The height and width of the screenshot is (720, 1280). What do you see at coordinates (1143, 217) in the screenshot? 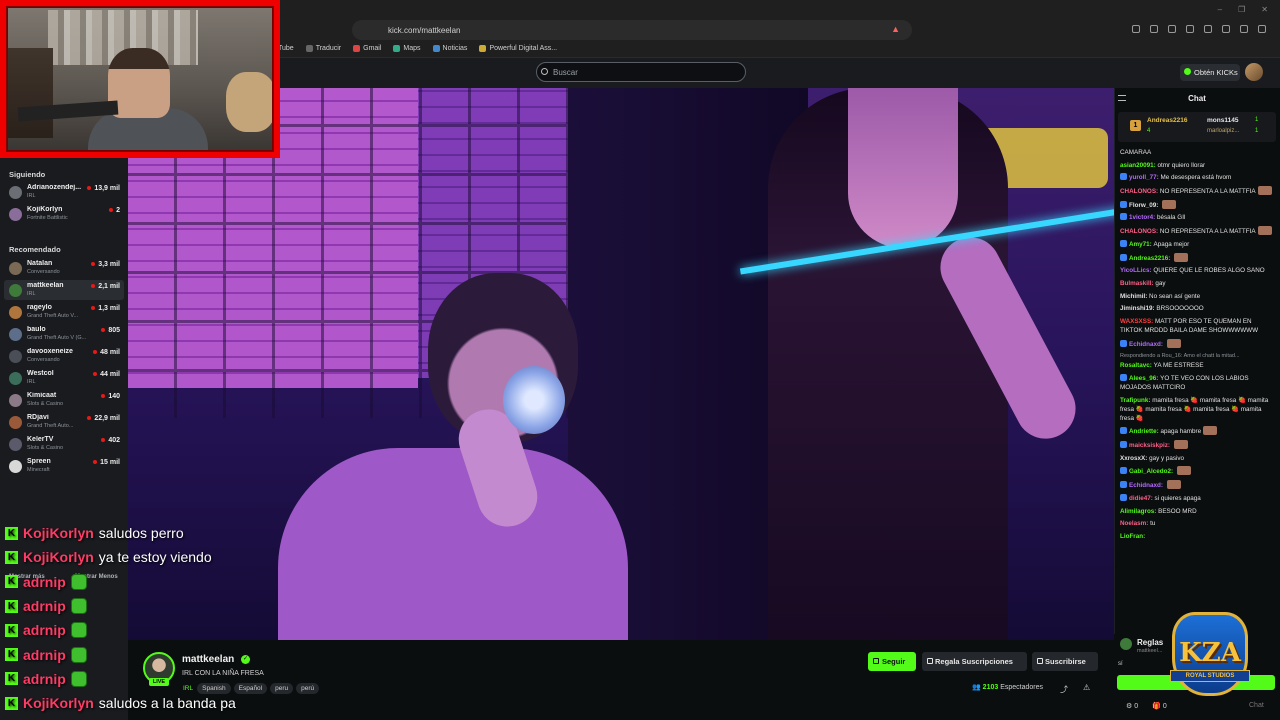
I see `chat-username: 1victor4:` at bounding box center [1143, 217].